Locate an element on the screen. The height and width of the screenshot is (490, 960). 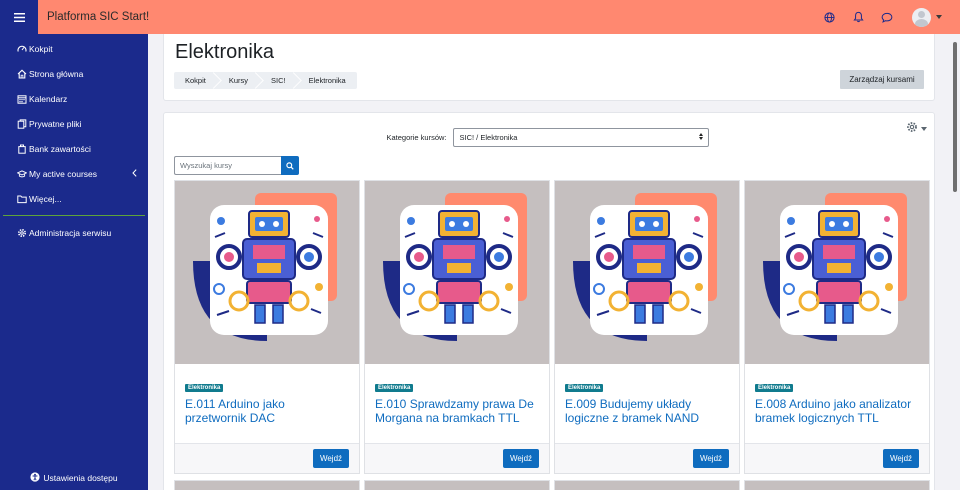
category-select: SIC! / Elektronika is located at coordinates (580, 137).